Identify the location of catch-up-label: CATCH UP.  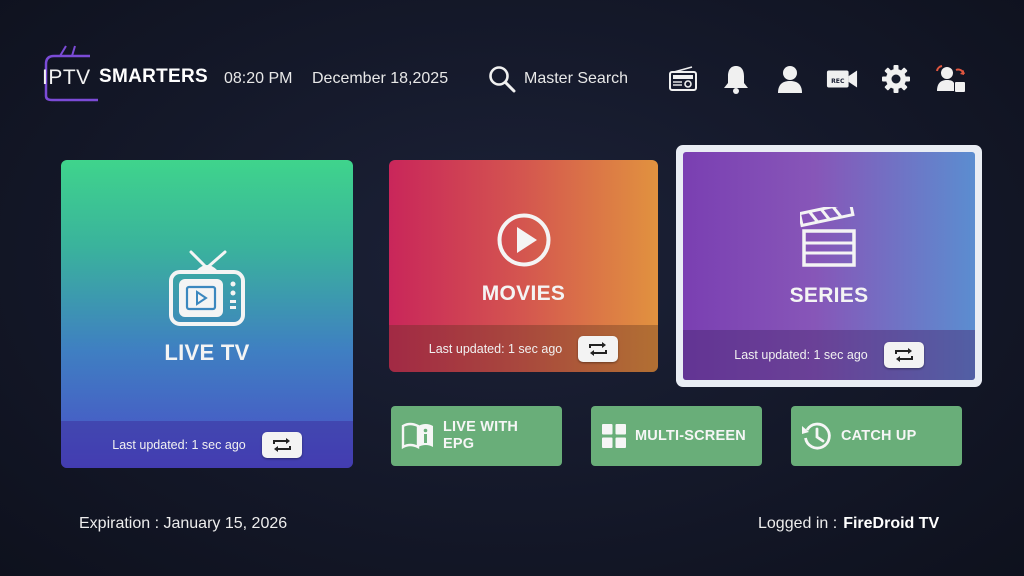
(879, 435).